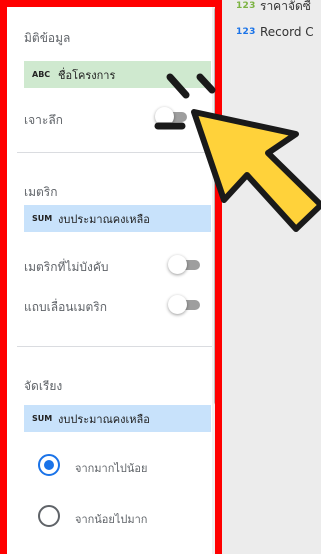 This screenshot has height=554, width=321. I want to click on drill-down-toggle, so click(172, 117).